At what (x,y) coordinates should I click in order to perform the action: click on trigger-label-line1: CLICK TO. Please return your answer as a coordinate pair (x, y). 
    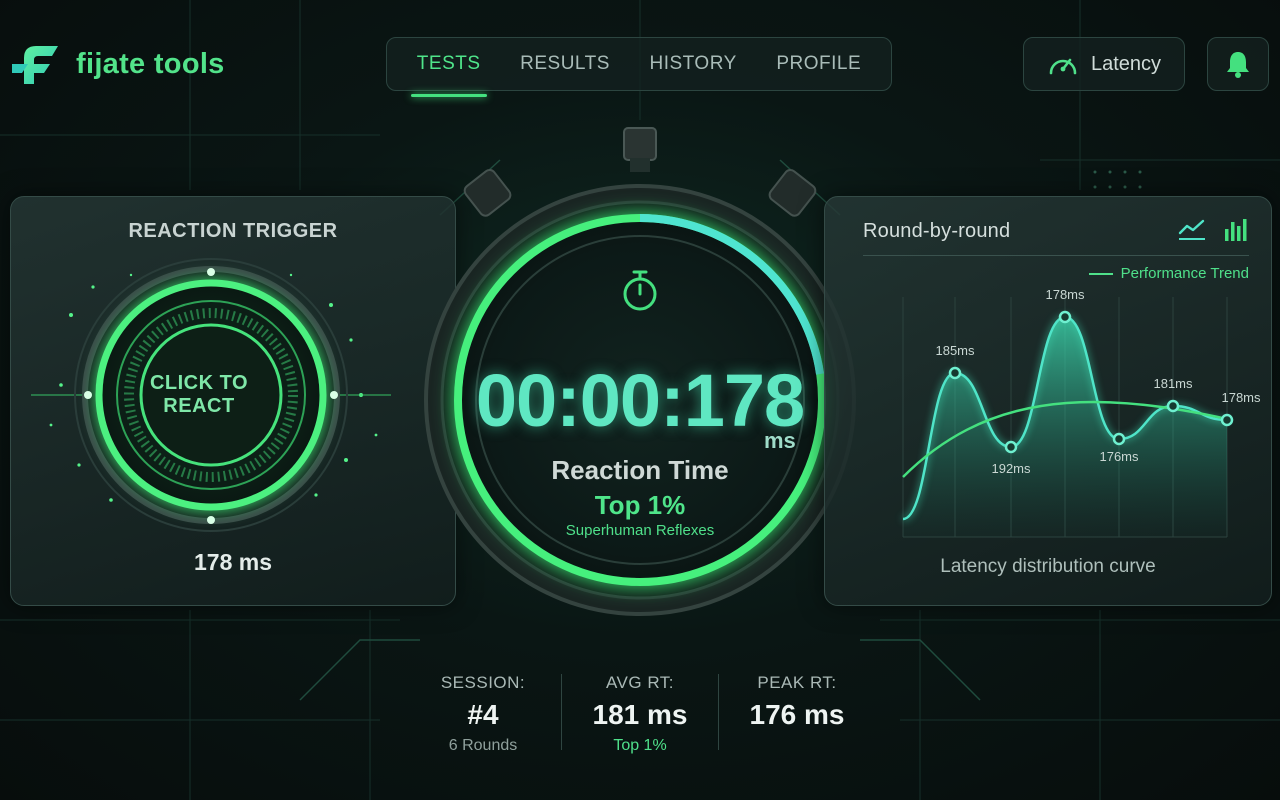
    Looking at the image, I should click on (199, 383).